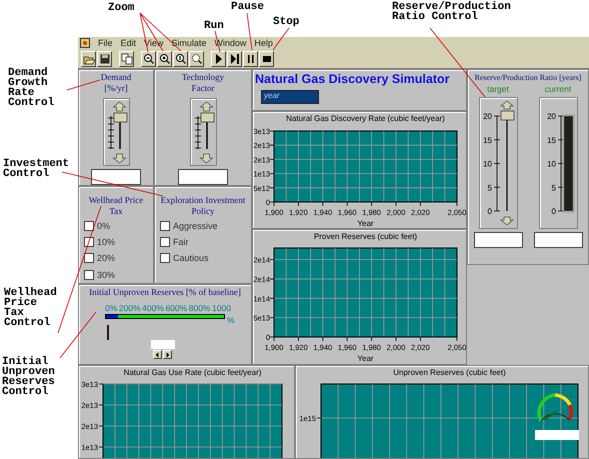 This screenshot has height=459, width=589. What do you see at coordinates (180, 242) in the screenshot?
I see `option-label: Fair` at bounding box center [180, 242].